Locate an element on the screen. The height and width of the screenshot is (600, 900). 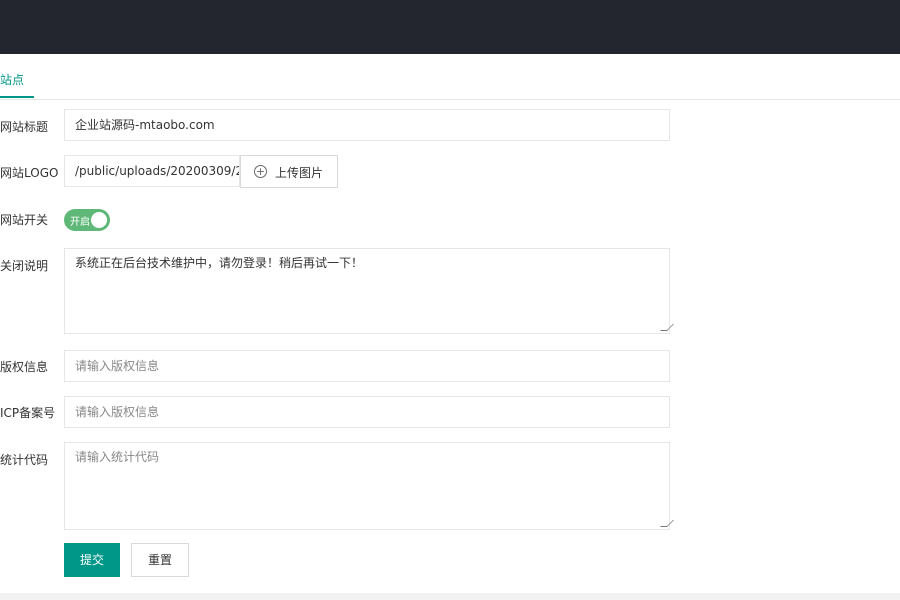
site-switch-toggle: 开启 is located at coordinates (87, 220).